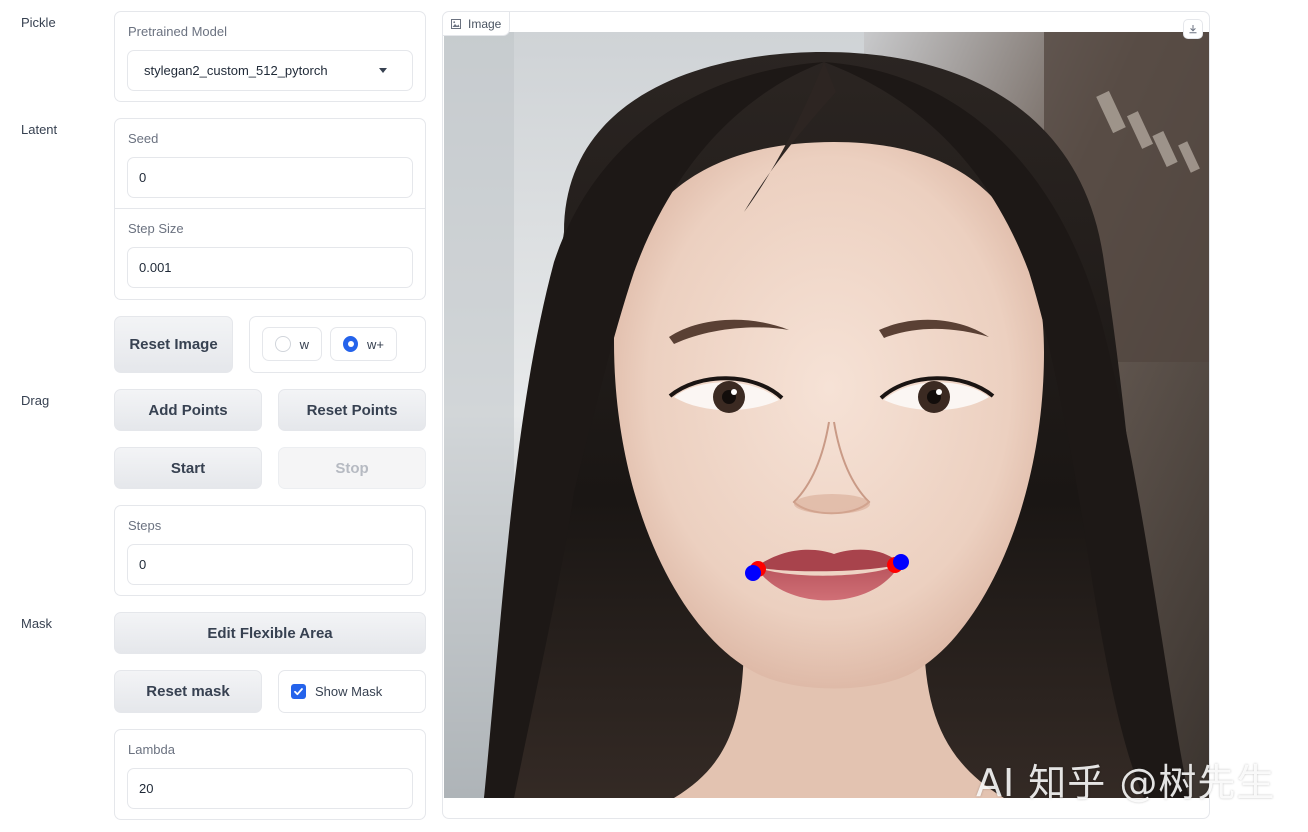 The height and width of the screenshot is (832, 1308). What do you see at coordinates (351, 344) in the screenshot?
I see `radio-checked-icon` at bounding box center [351, 344].